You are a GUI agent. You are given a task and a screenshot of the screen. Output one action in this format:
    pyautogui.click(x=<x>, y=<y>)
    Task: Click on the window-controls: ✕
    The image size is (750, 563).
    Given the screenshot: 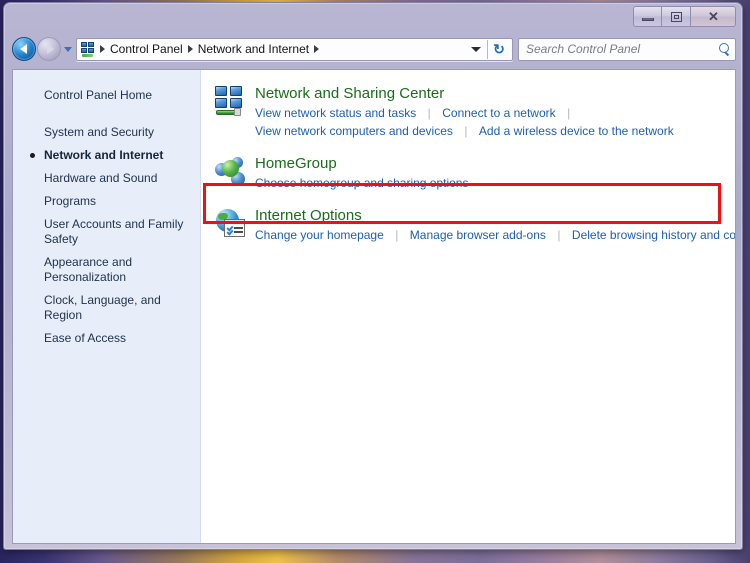 What is the action you would take?
    pyautogui.click(x=684, y=16)
    